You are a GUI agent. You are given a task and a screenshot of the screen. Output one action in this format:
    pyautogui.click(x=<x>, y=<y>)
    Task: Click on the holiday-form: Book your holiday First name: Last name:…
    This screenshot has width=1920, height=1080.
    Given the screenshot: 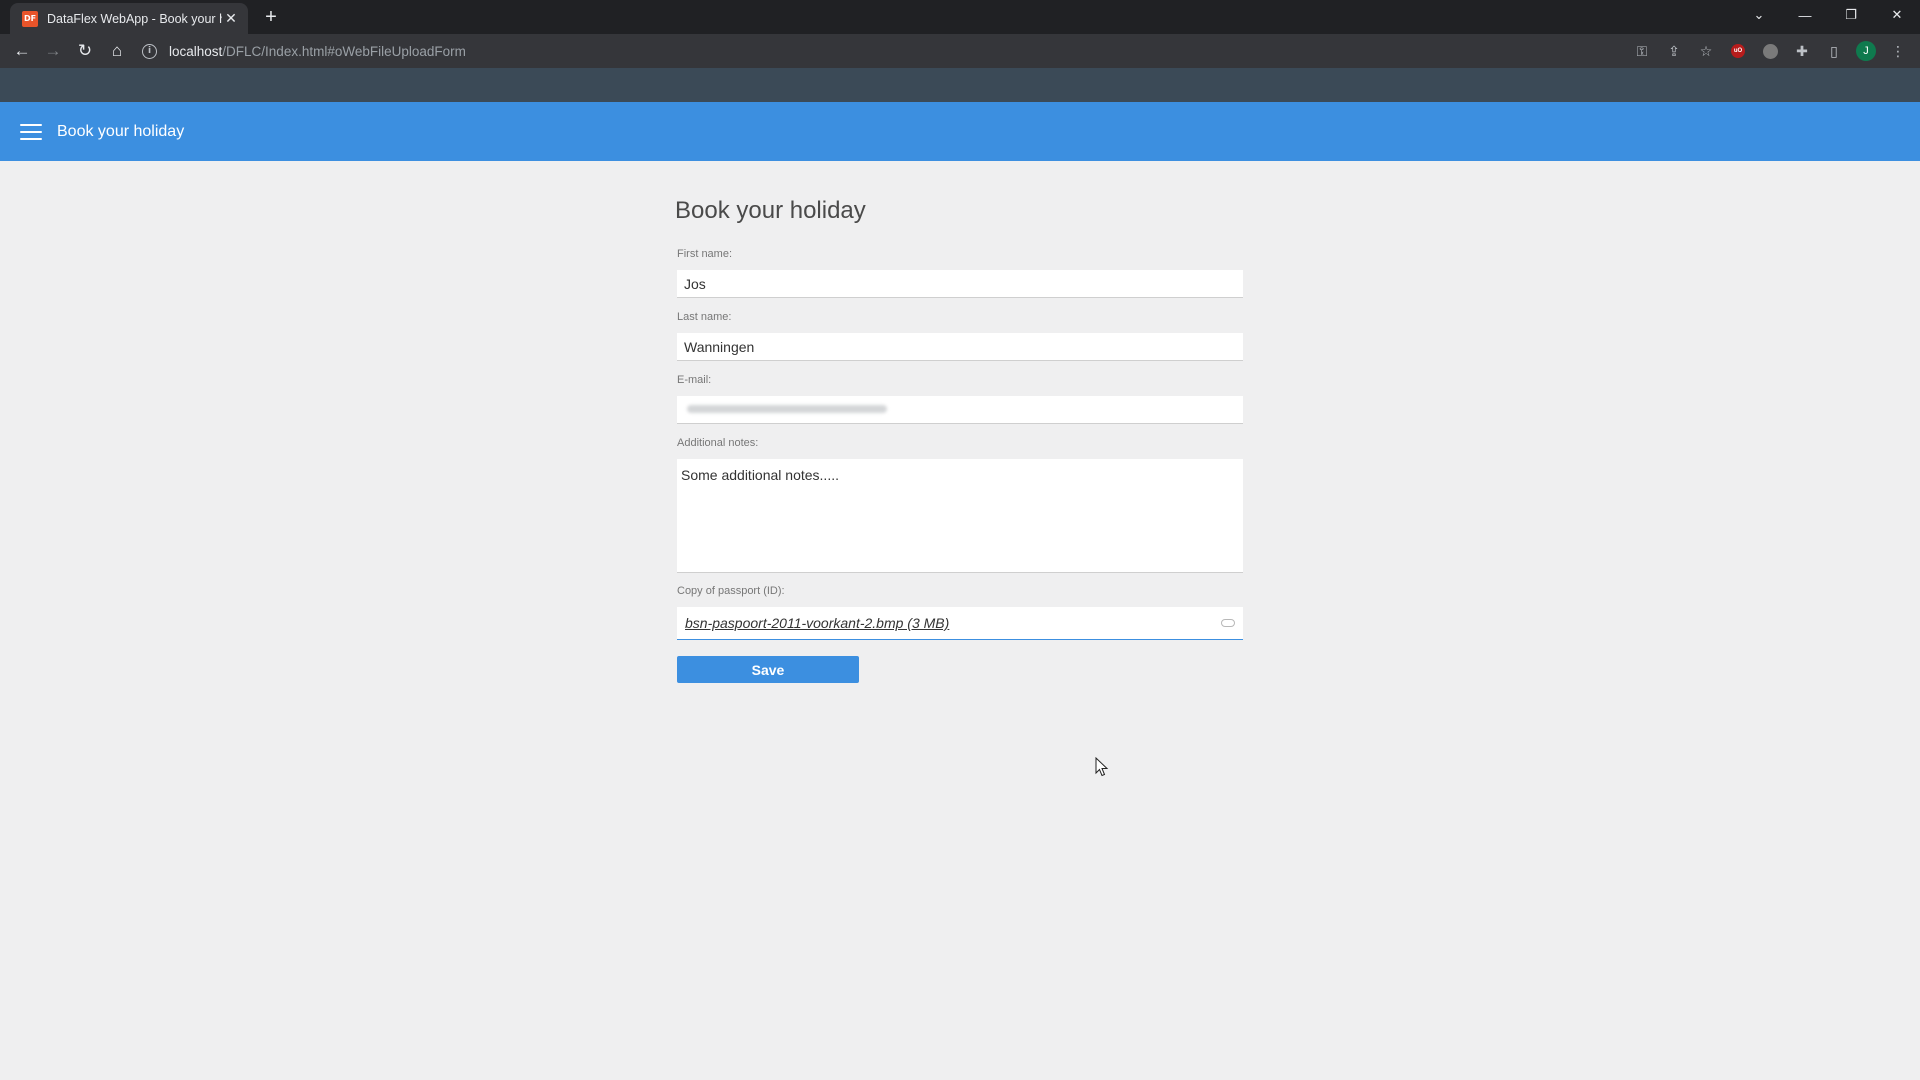 What is the action you would take?
    pyautogui.click(x=959, y=439)
    